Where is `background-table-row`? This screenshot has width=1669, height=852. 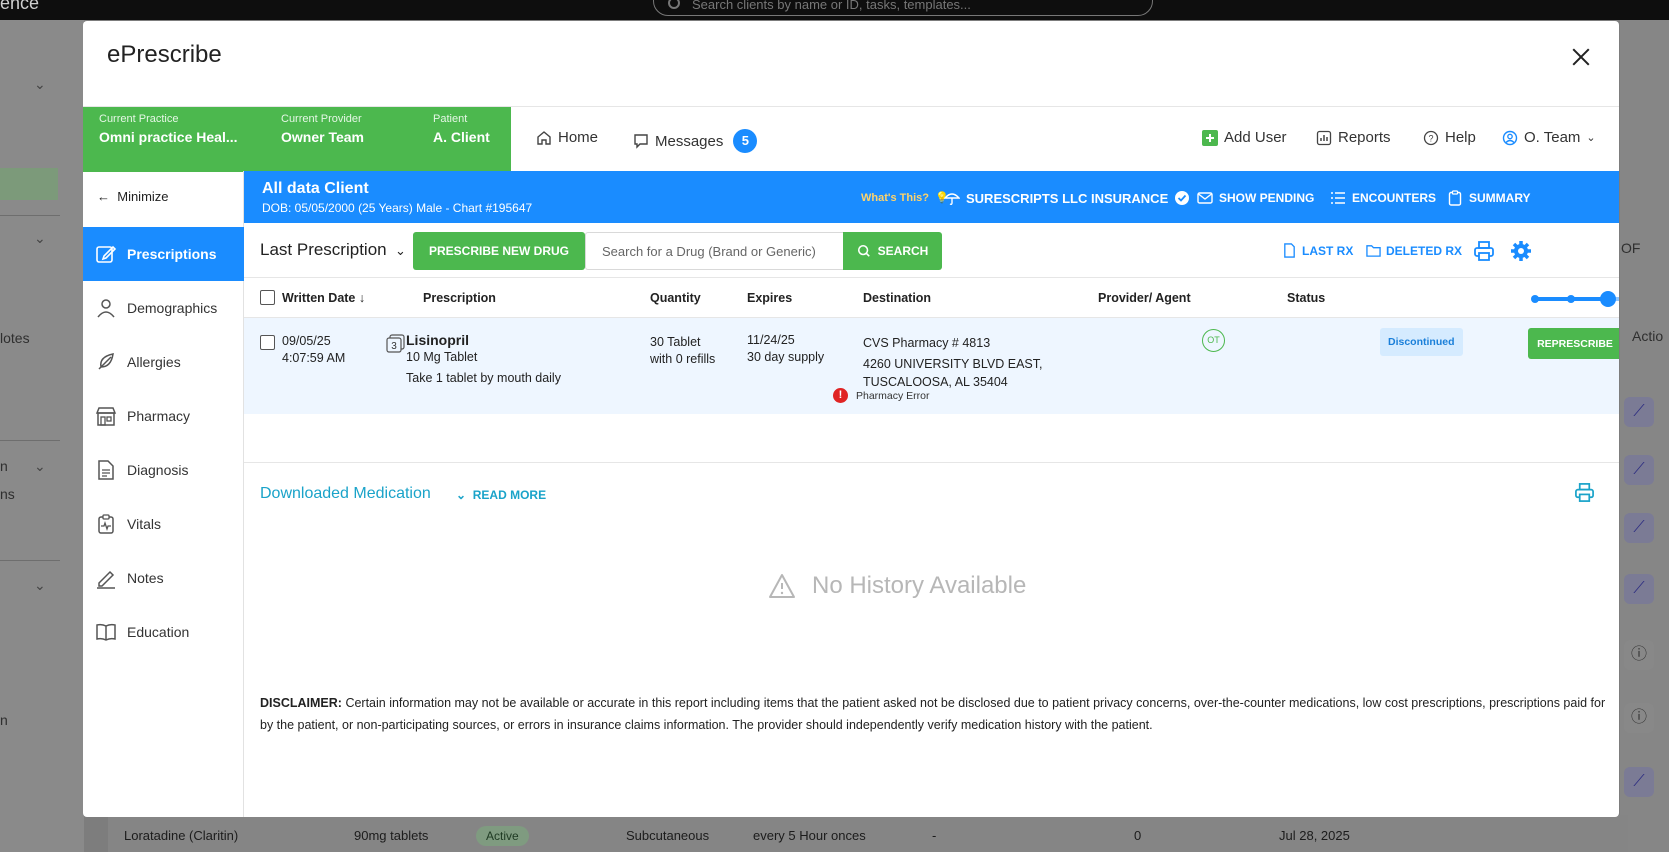
background-table-row is located at coordinates (868, 833).